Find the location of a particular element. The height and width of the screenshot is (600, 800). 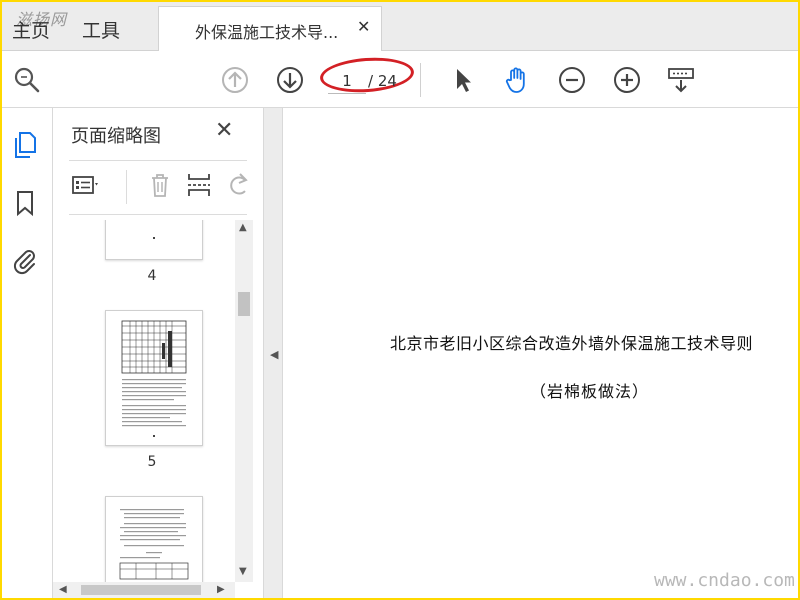

close-tab-icon: ✕ is located at coordinates (363, 26).